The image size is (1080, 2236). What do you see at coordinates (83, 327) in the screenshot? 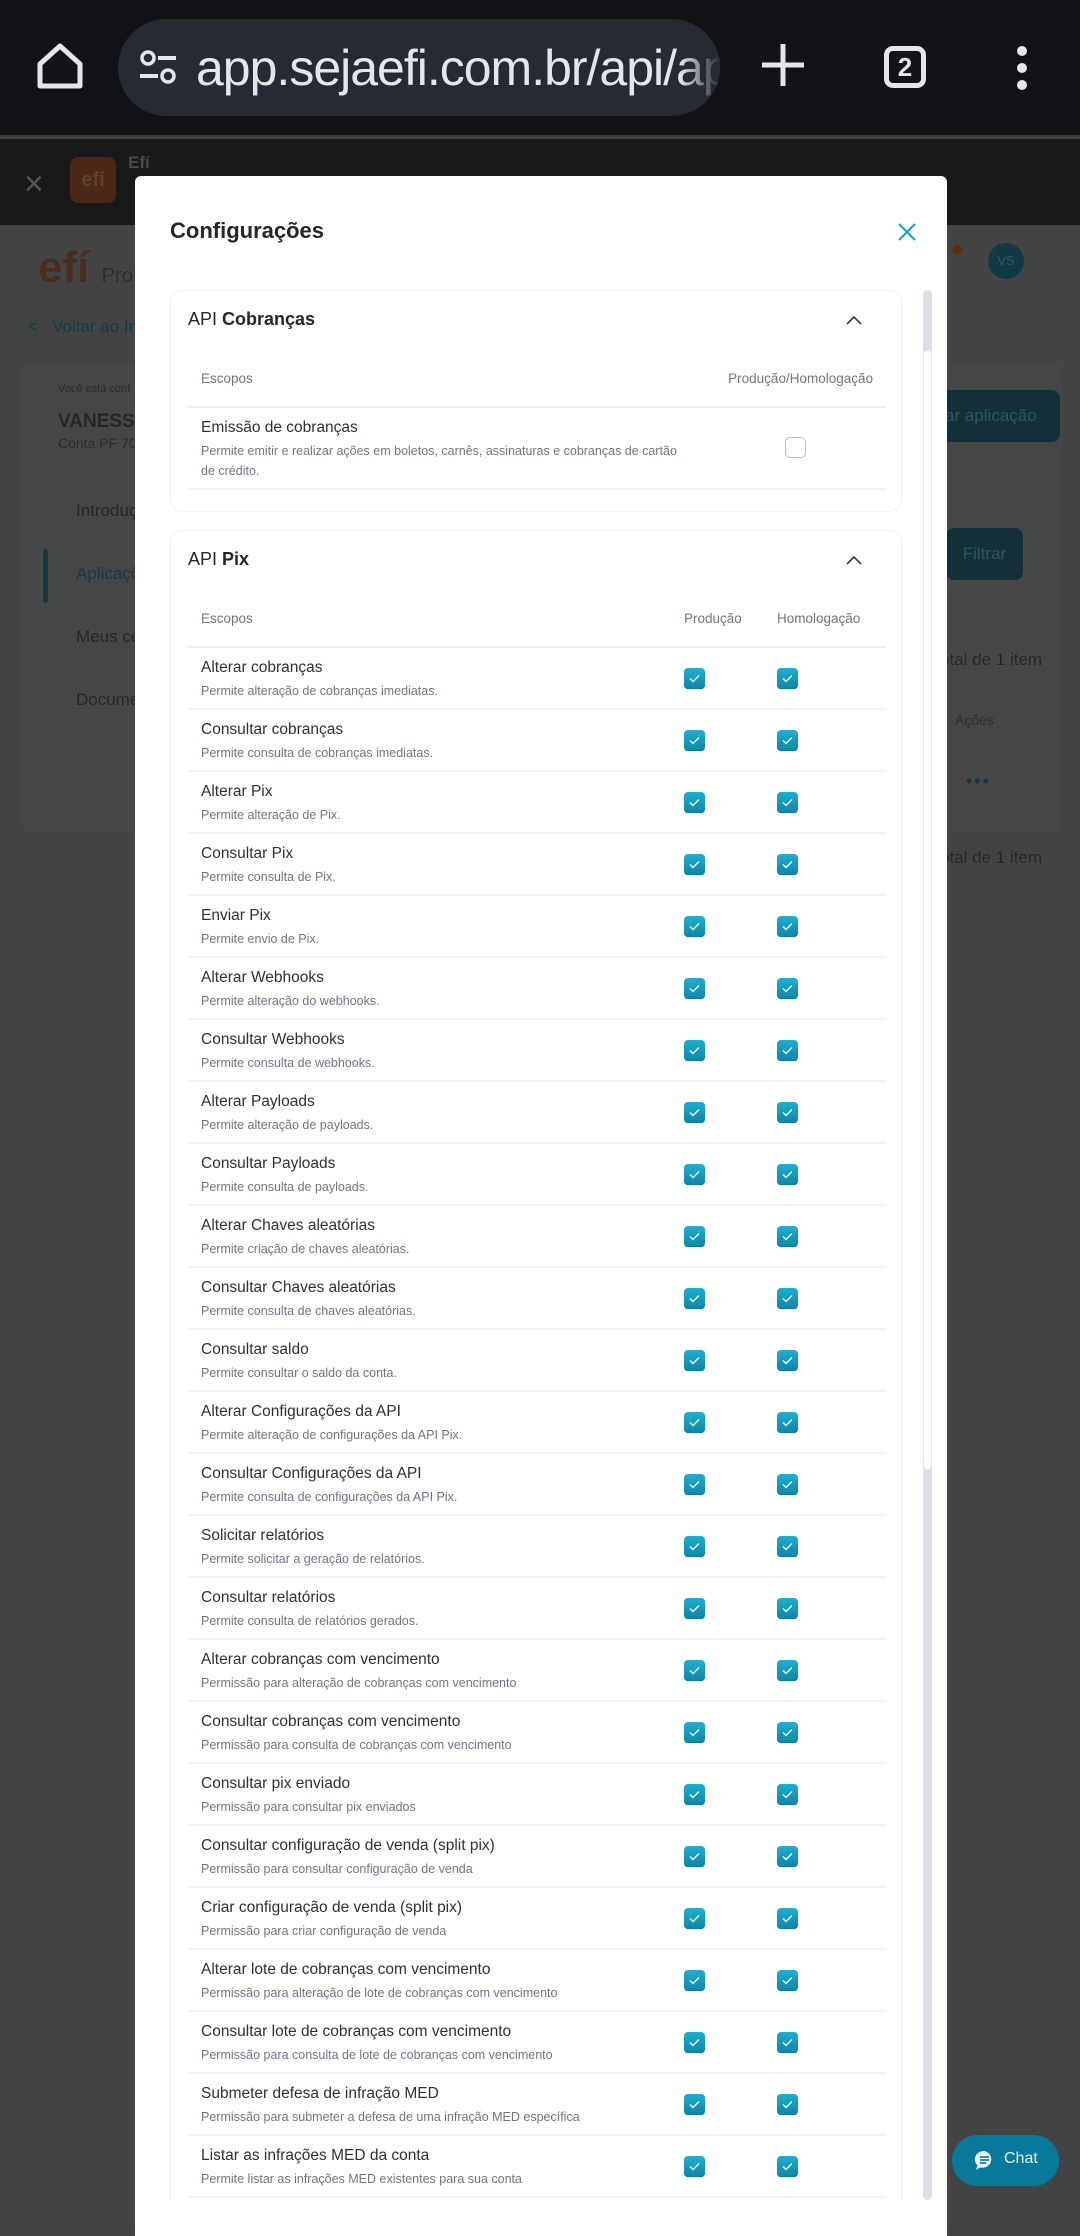
I see `back-link: < Voltar ao In` at bounding box center [83, 327].